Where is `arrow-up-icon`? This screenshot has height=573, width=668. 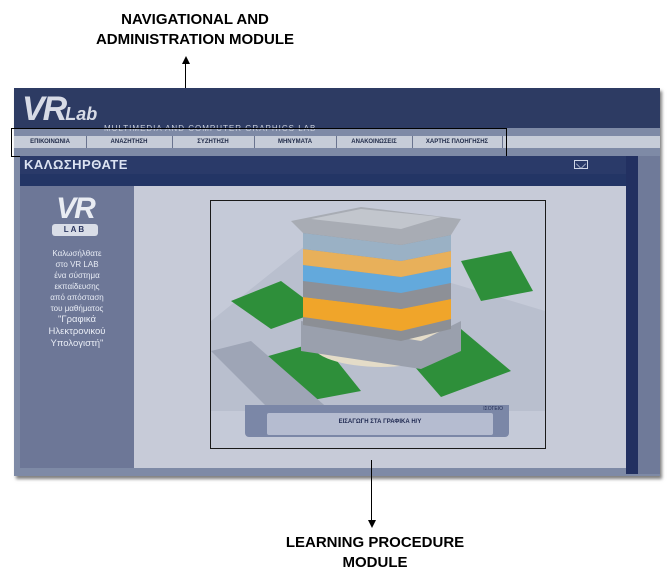
arrow-up-icon is located at coordinates (186, 60).